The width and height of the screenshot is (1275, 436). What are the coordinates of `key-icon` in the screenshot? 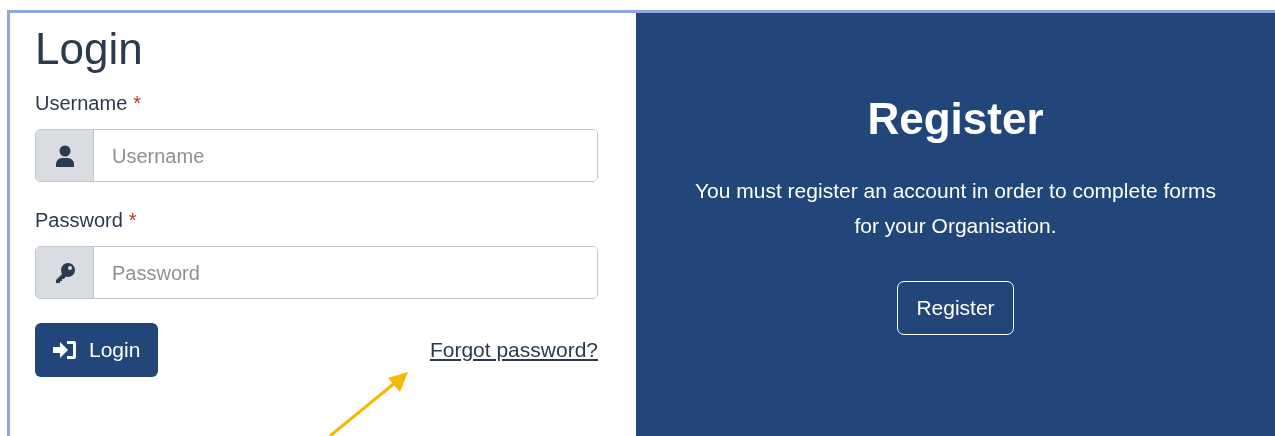 It's located at (64, 272).